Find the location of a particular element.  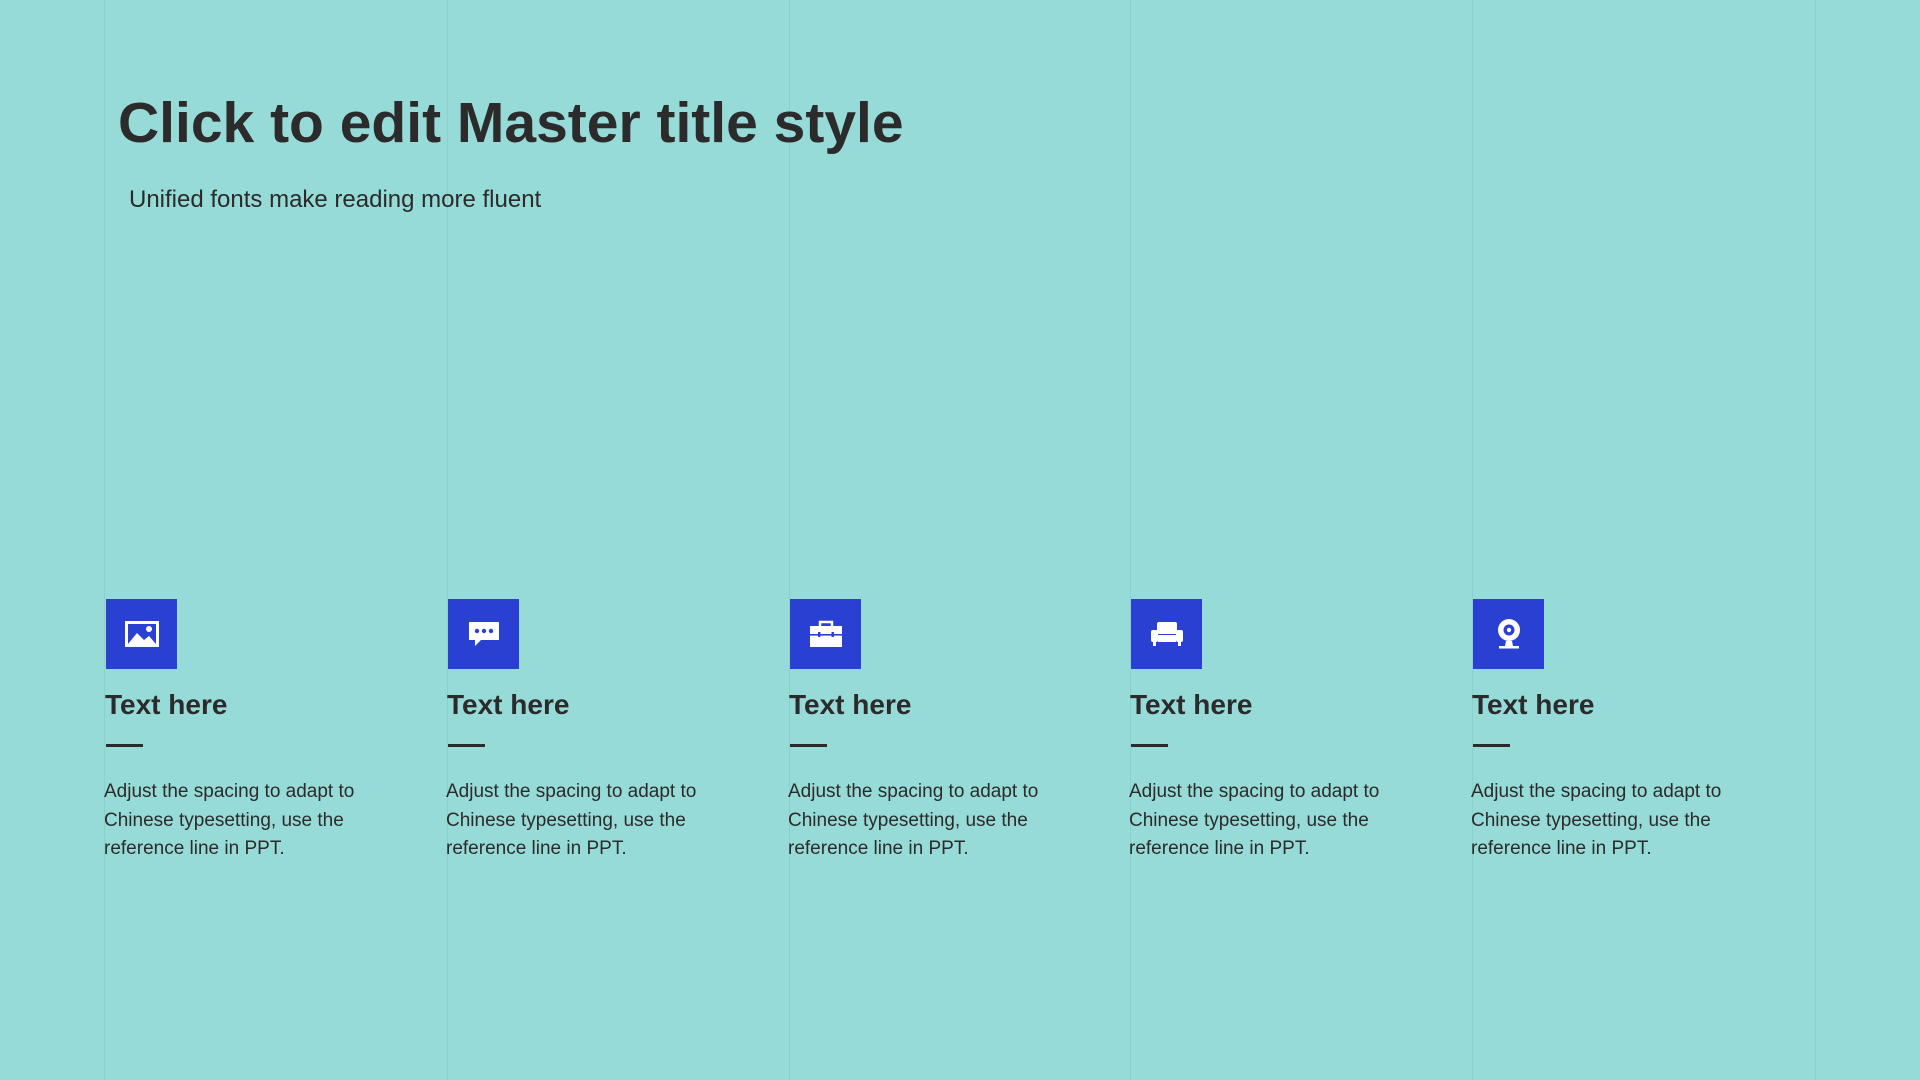

briefcase-icon is located at coordinates (825, 633).